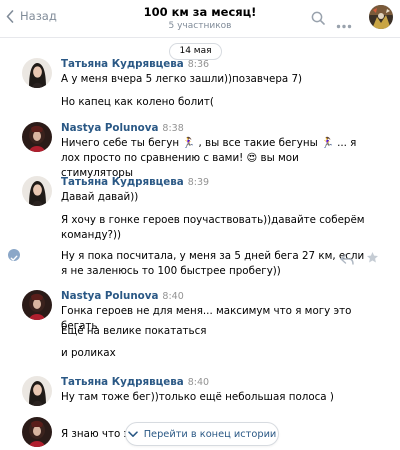  Describe the element at coordinates (135, 382) in the screenshot. I see `message-author: Татьяна Кудрявцева 8:40` at that location.